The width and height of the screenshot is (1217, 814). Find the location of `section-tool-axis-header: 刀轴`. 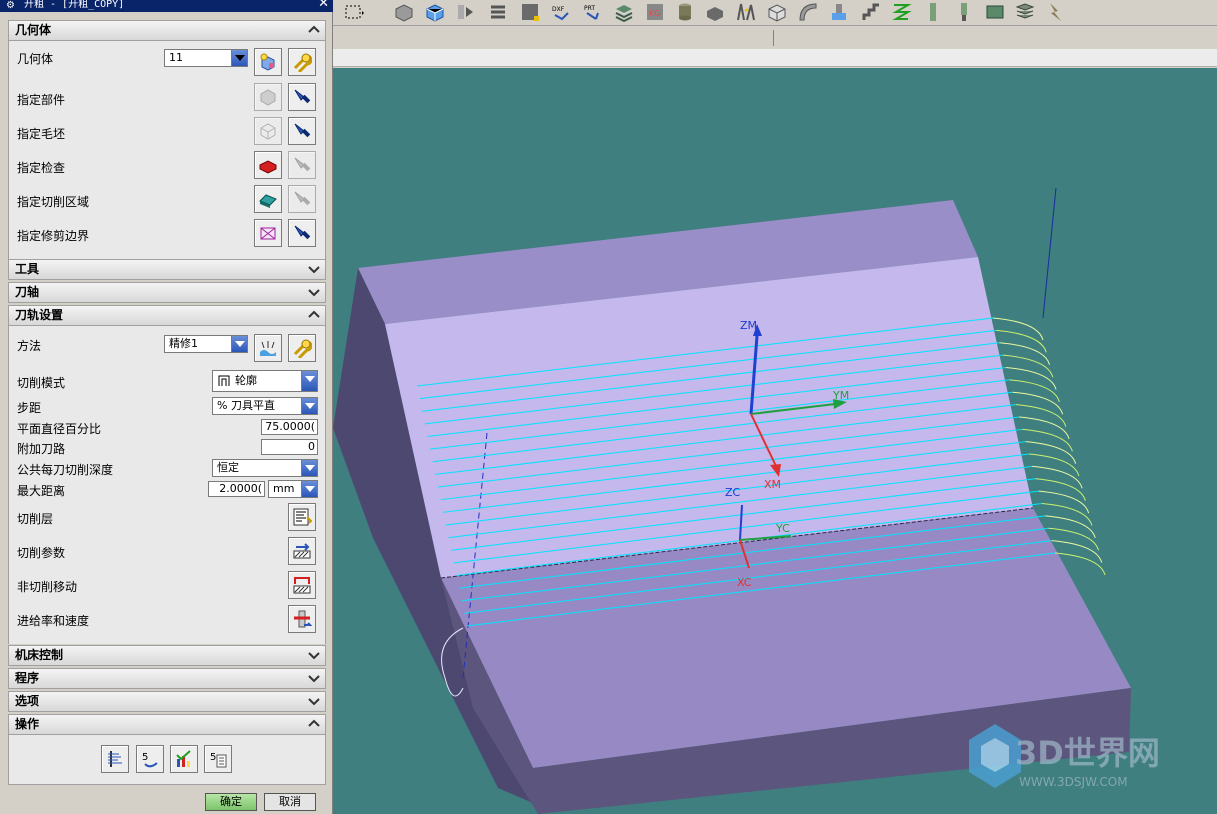

section-tool-axis-header: 刀轴 is located at coordinates (167, 292).